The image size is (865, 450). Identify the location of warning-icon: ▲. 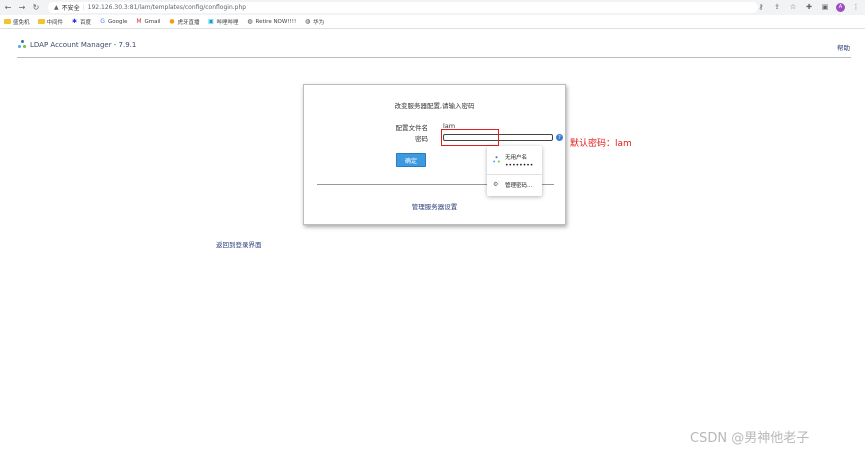
(56, 7).